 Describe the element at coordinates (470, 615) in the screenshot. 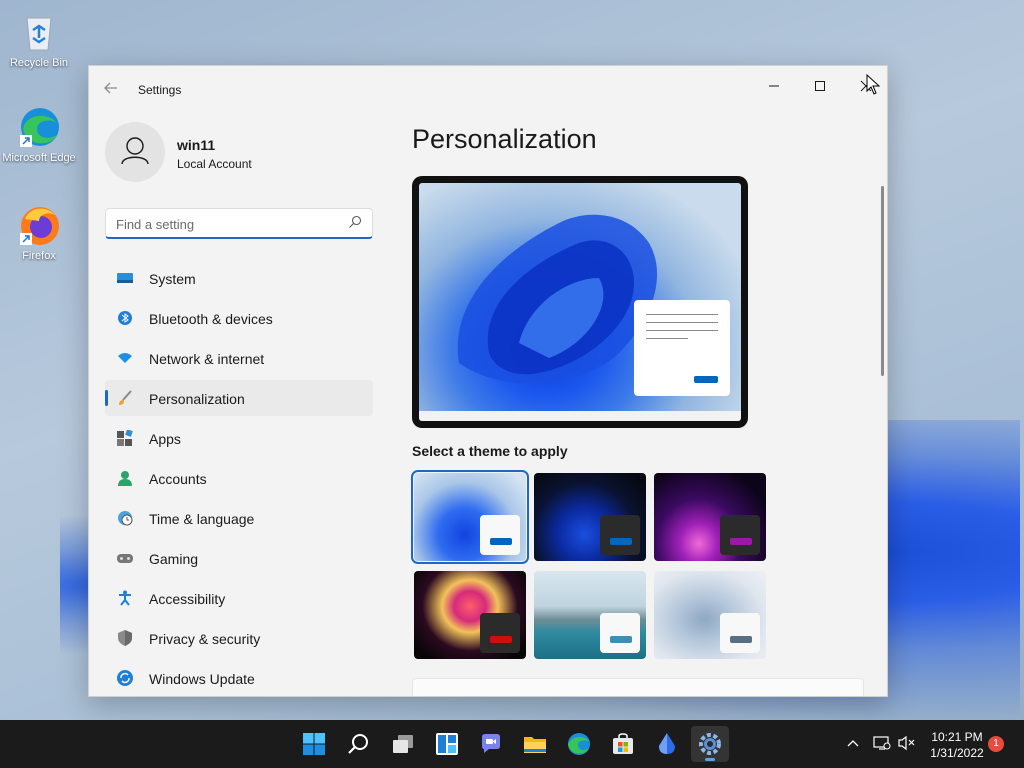

I see `theme-captured-motion` at that location.